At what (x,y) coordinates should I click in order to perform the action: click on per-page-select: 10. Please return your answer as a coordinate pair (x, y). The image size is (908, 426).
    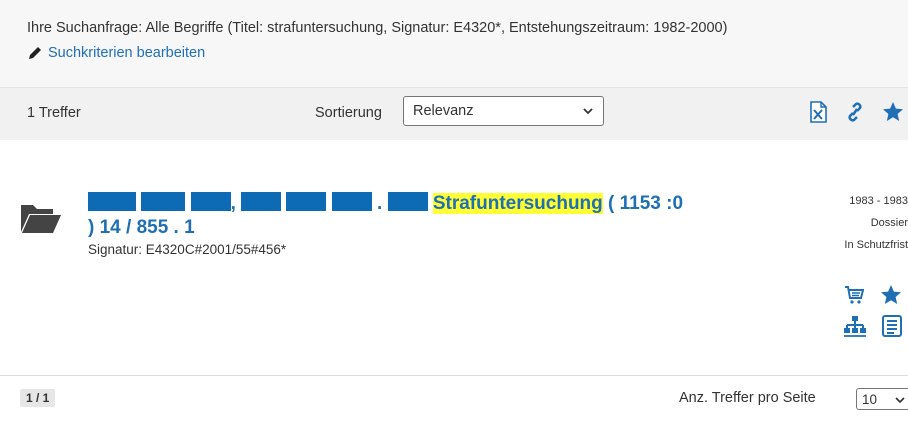
    Looking at the image, I should click on (882, 399).